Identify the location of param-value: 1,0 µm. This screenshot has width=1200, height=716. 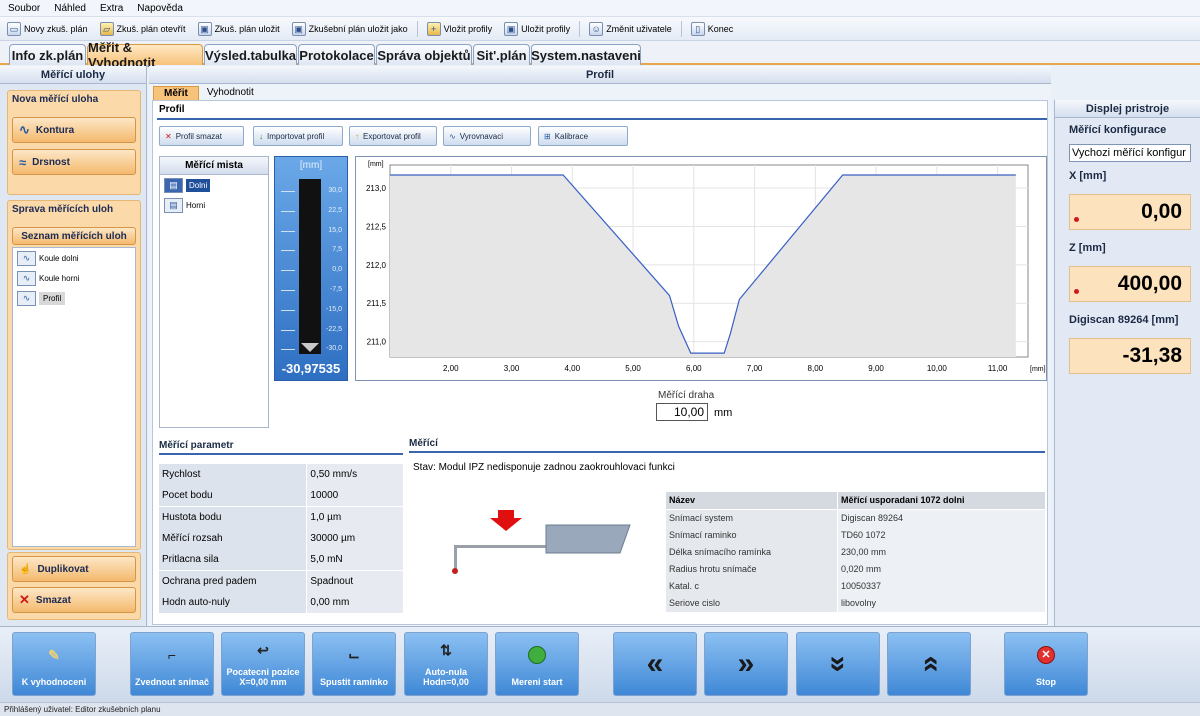
(355, 517).